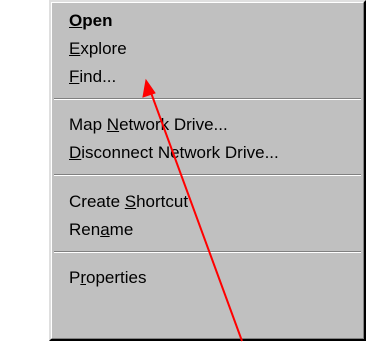 This screenshot has width=368, height=342. What do you see at coordinates (105, 229) in the screenshot?
I see `access-key: a` at bounding box center [105, 229].